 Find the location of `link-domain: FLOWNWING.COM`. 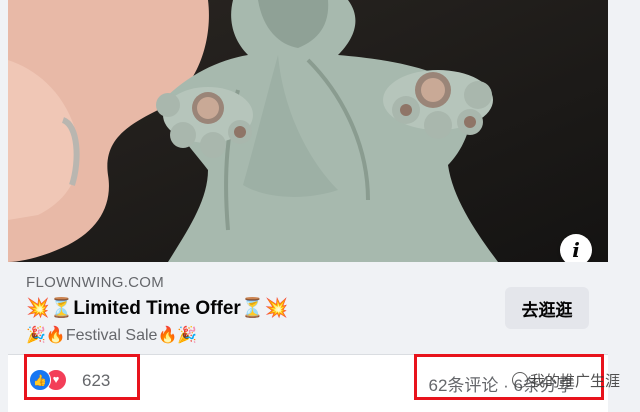

link-domain: FLOWNWING.COM is located at coordinates (95, 282).